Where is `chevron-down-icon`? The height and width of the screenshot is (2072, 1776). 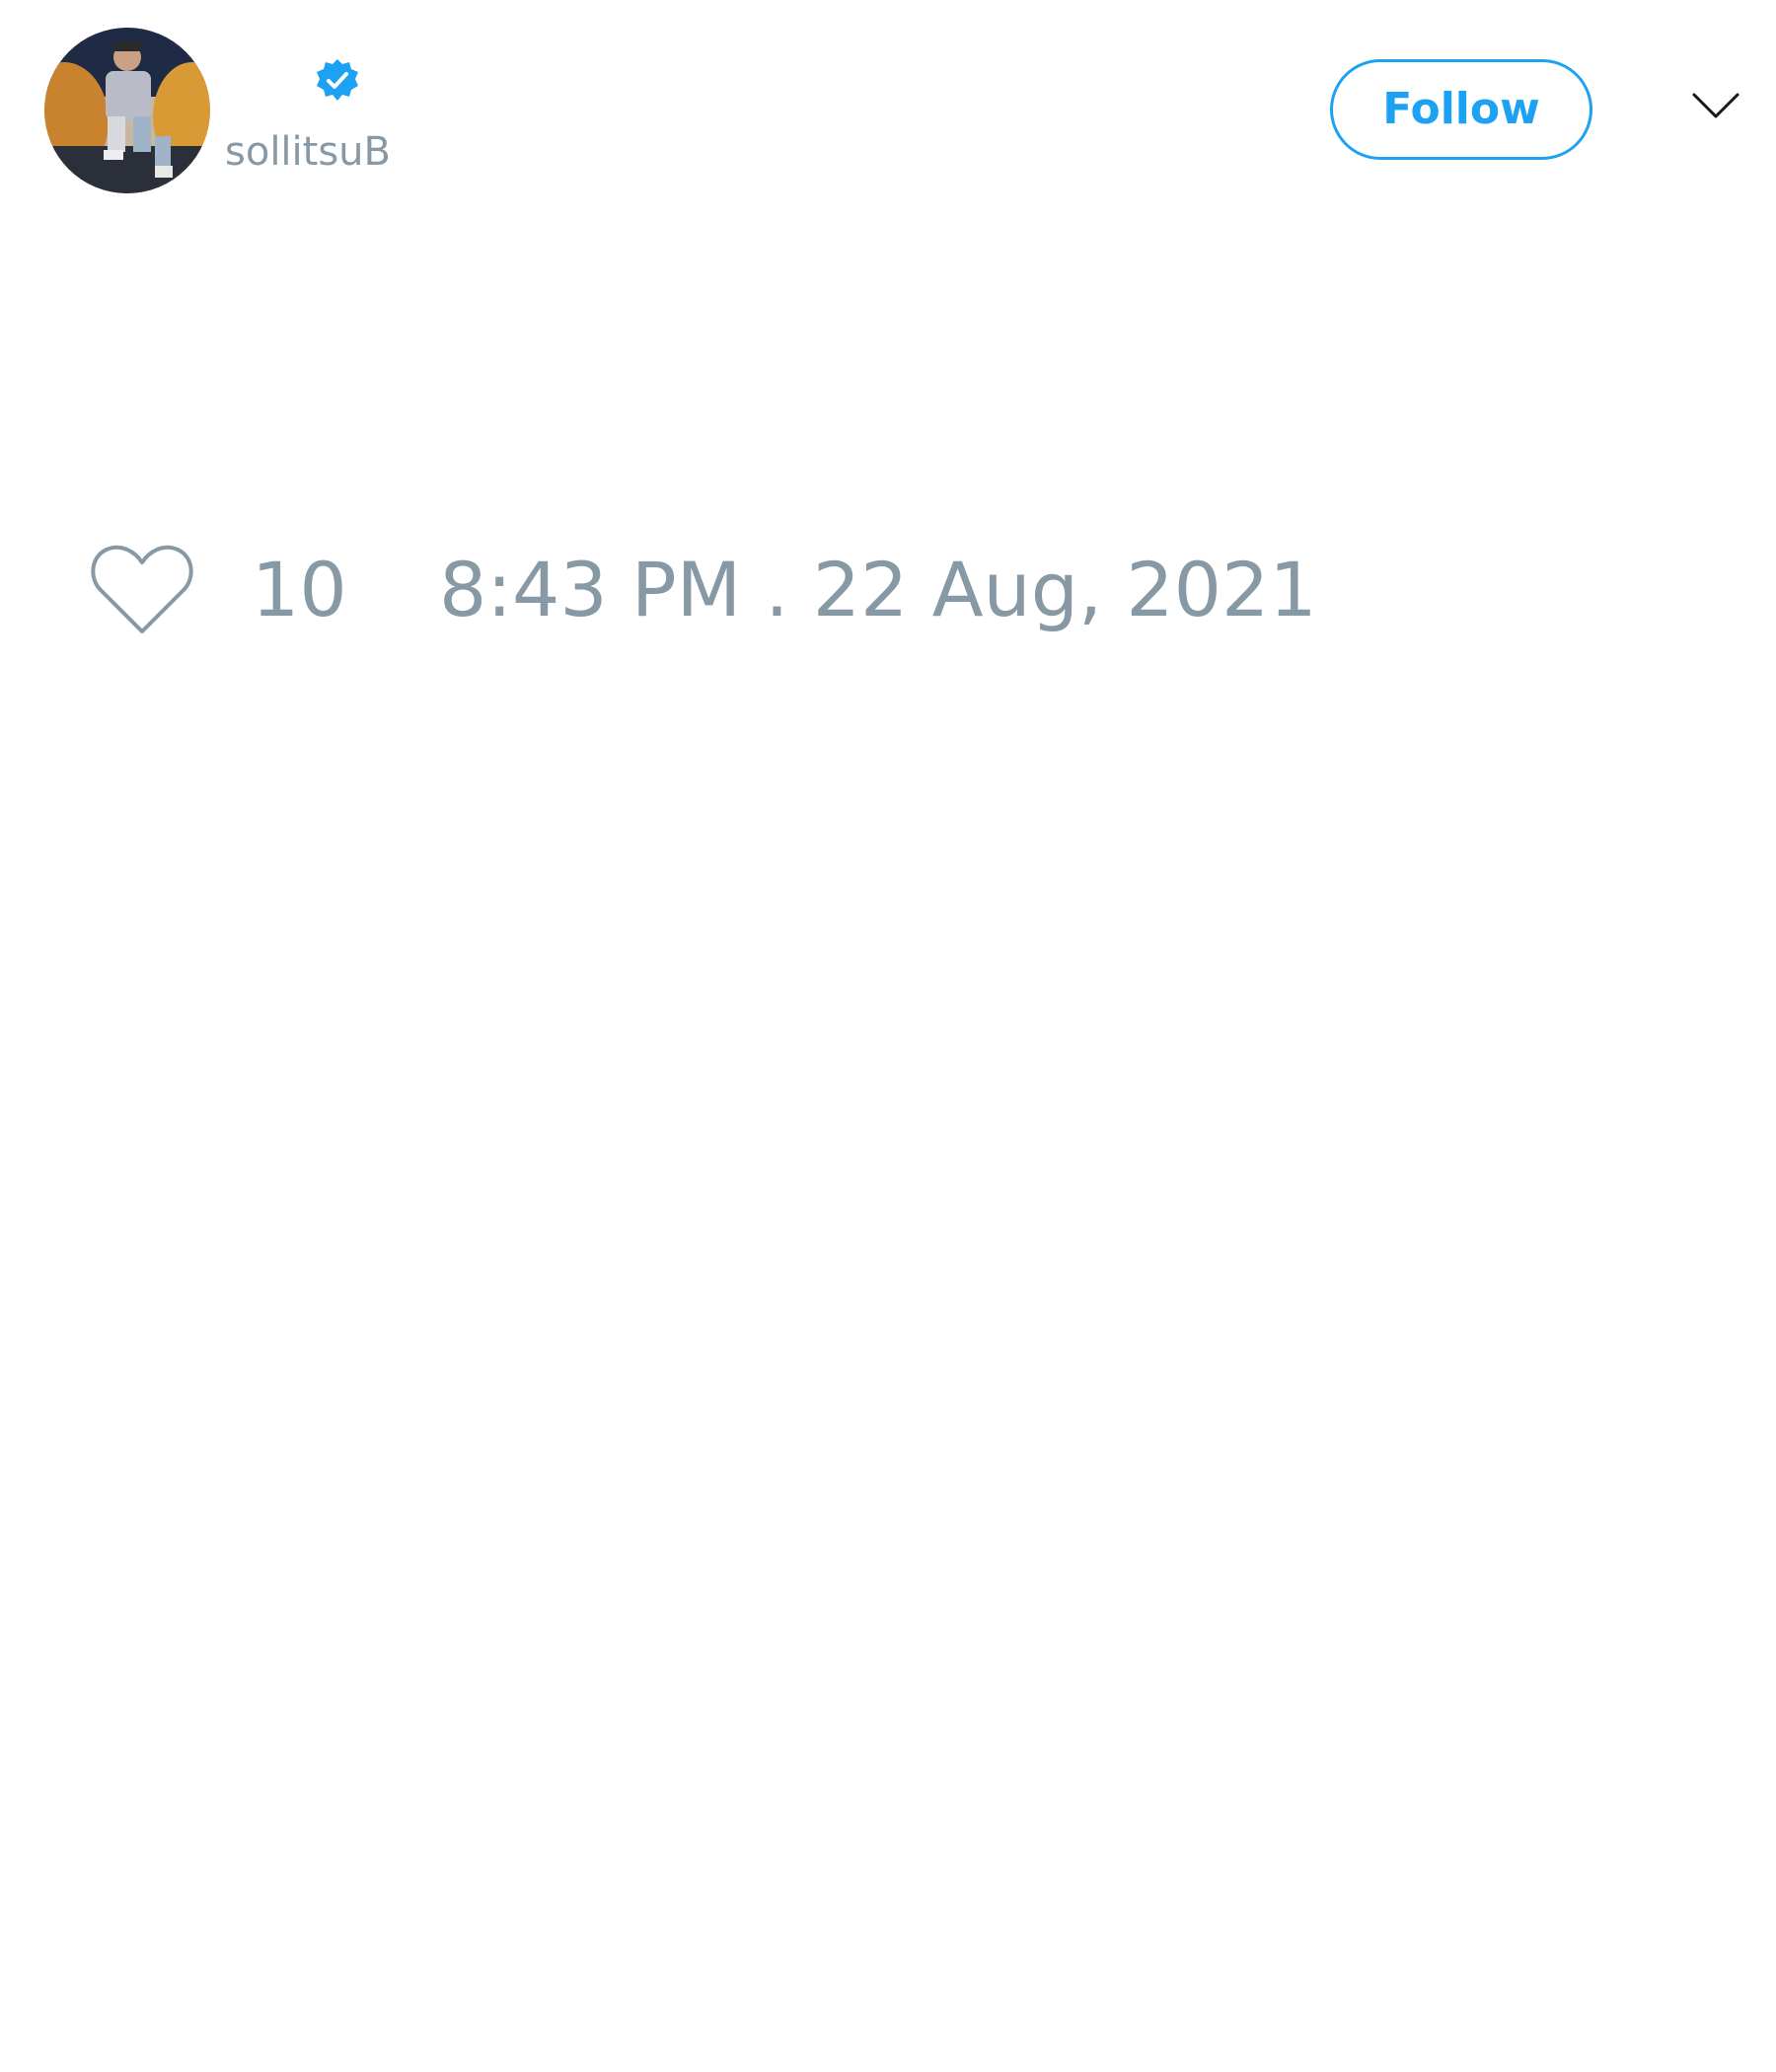
chevron-down-icon is located at coordinates (1716, 106).